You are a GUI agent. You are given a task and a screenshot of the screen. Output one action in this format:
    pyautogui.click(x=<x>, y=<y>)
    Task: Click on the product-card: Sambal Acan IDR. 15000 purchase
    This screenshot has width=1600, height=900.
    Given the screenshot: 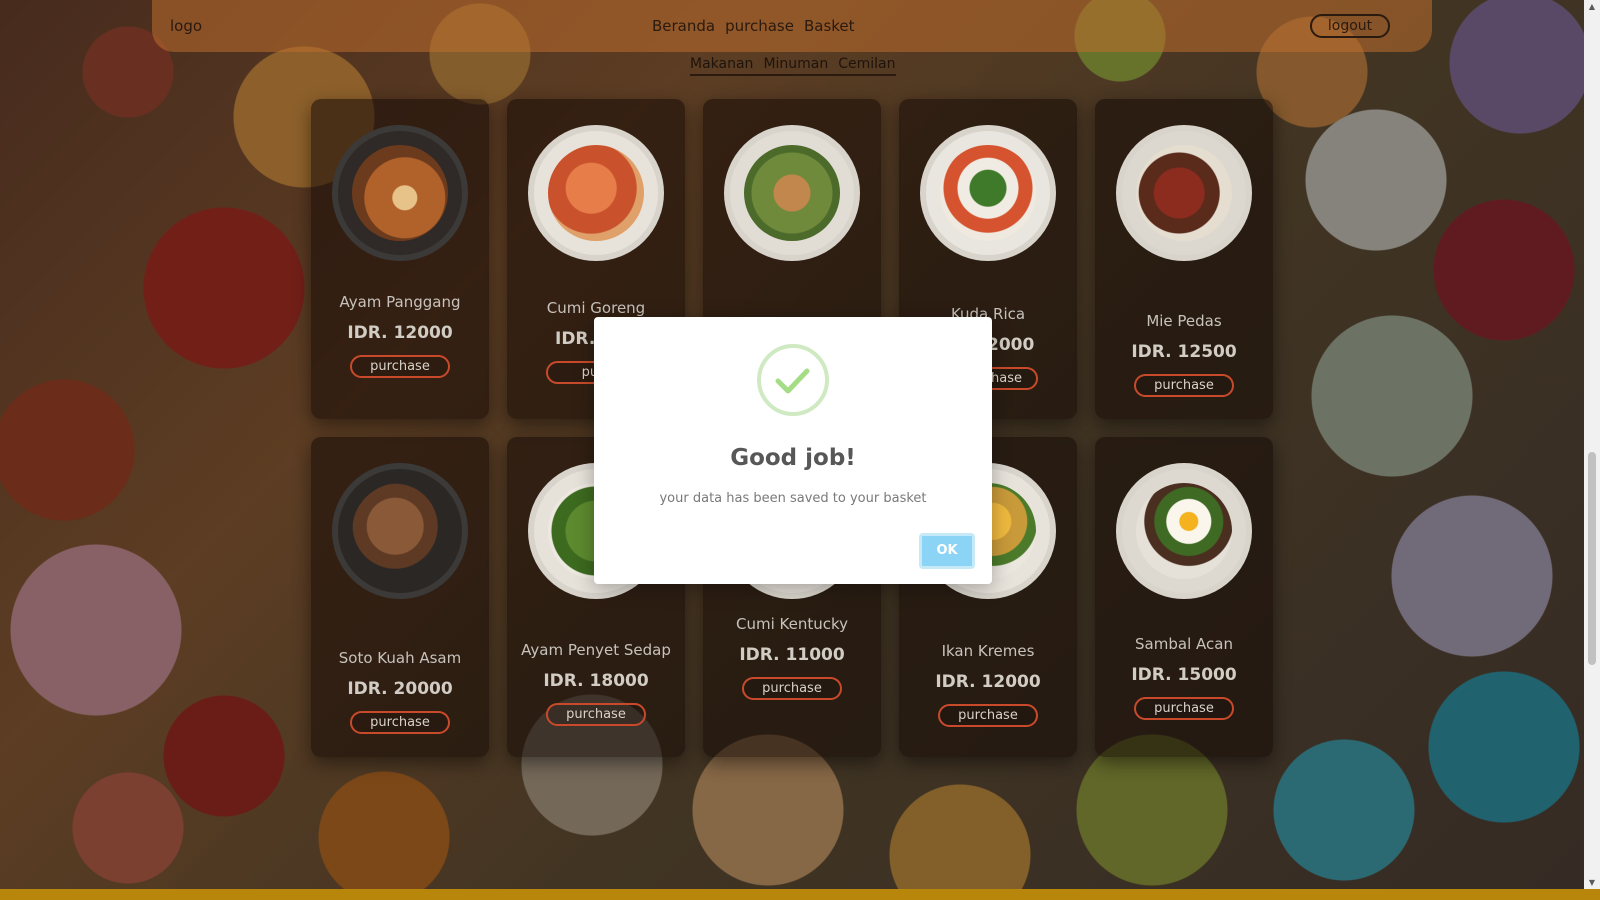 What is the action you would take?
    pyautogui.click(x=1184, y=597)
    